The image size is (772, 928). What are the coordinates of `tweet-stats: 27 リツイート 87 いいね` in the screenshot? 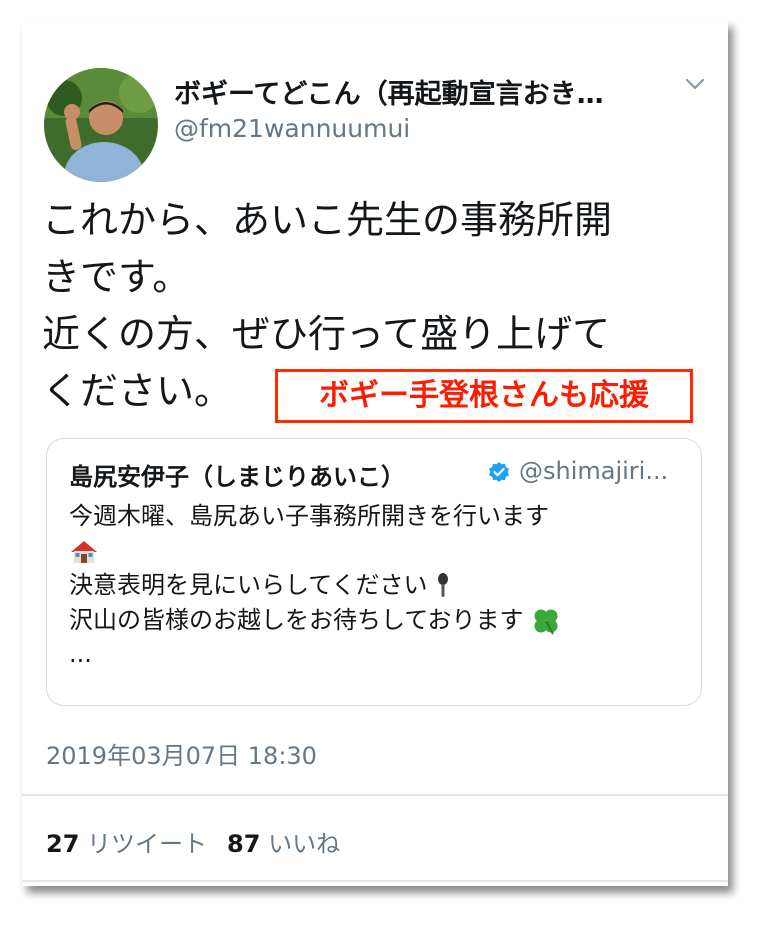 It's located at (193, 841).